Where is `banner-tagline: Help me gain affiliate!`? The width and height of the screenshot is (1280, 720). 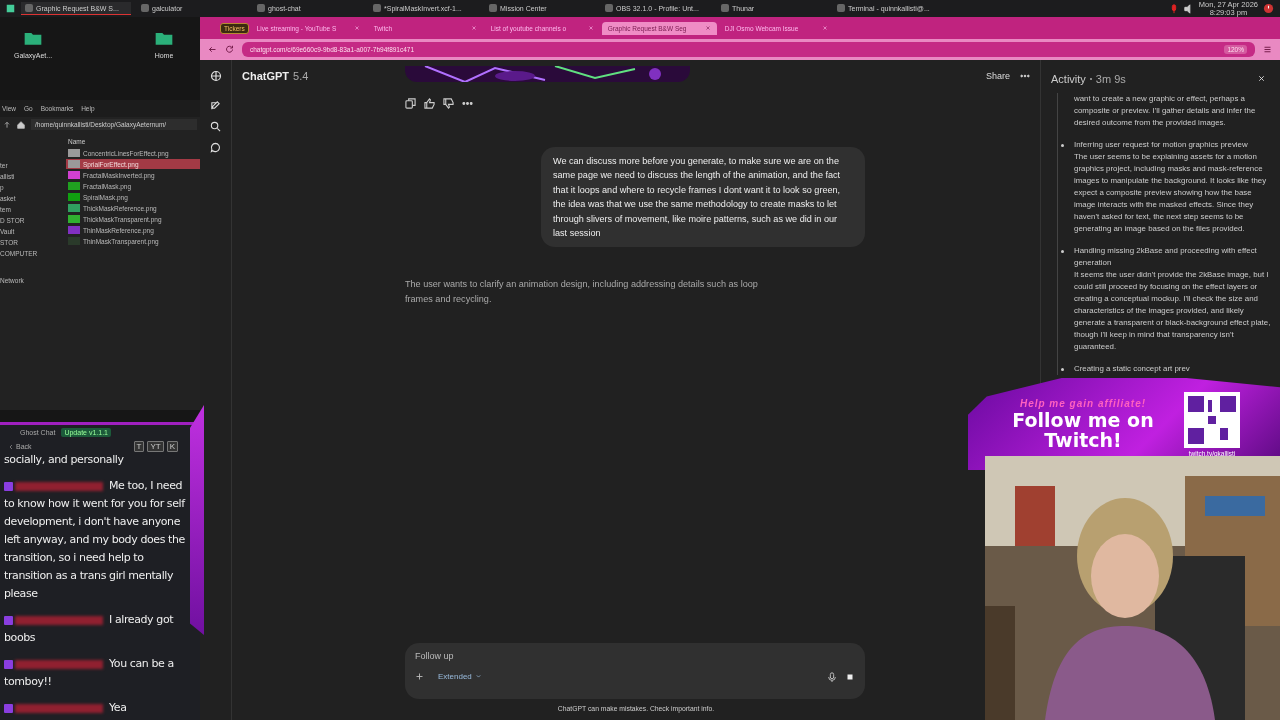
banner-tagline: Help me gain affiliate! is located at coordinates (1083, 403).